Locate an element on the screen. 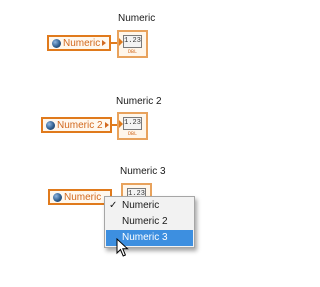 Image resolution: width=320 pixels, height=287 pixels. terminal-label-numeric-2: Numeric 2 is located at coordinates (139, 101).